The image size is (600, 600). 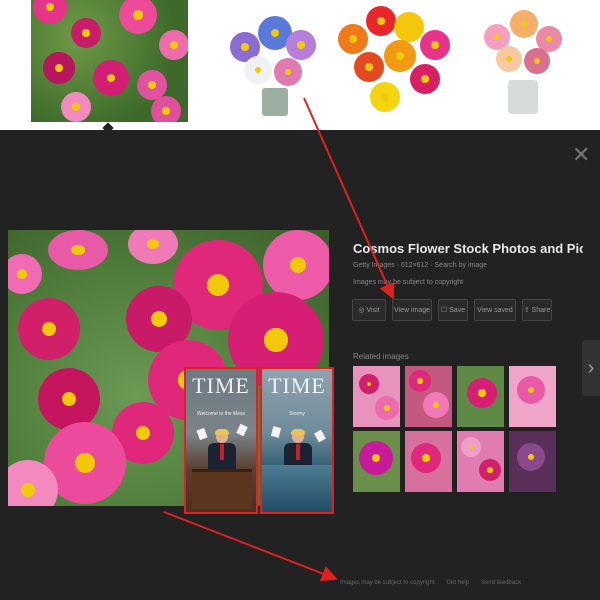 I want to click on help-link: Get help, so click(x=457, y=583).